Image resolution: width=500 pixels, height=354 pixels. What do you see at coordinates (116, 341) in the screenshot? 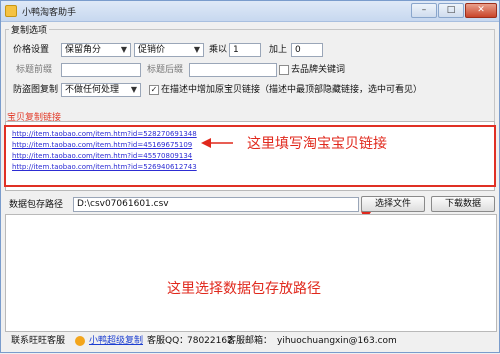
I see `advanced-copy-link: 小鸭超级复制` at bounding box center [116, 341].